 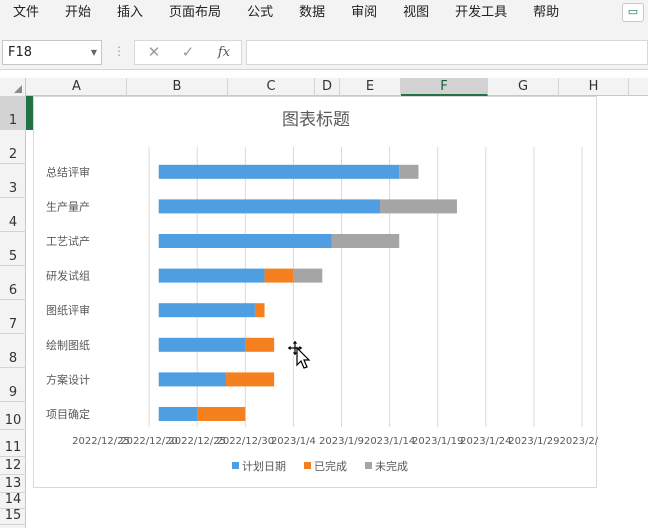 I want to click on x-tick-label: 2023/1/29, so click(x=533, y=441).